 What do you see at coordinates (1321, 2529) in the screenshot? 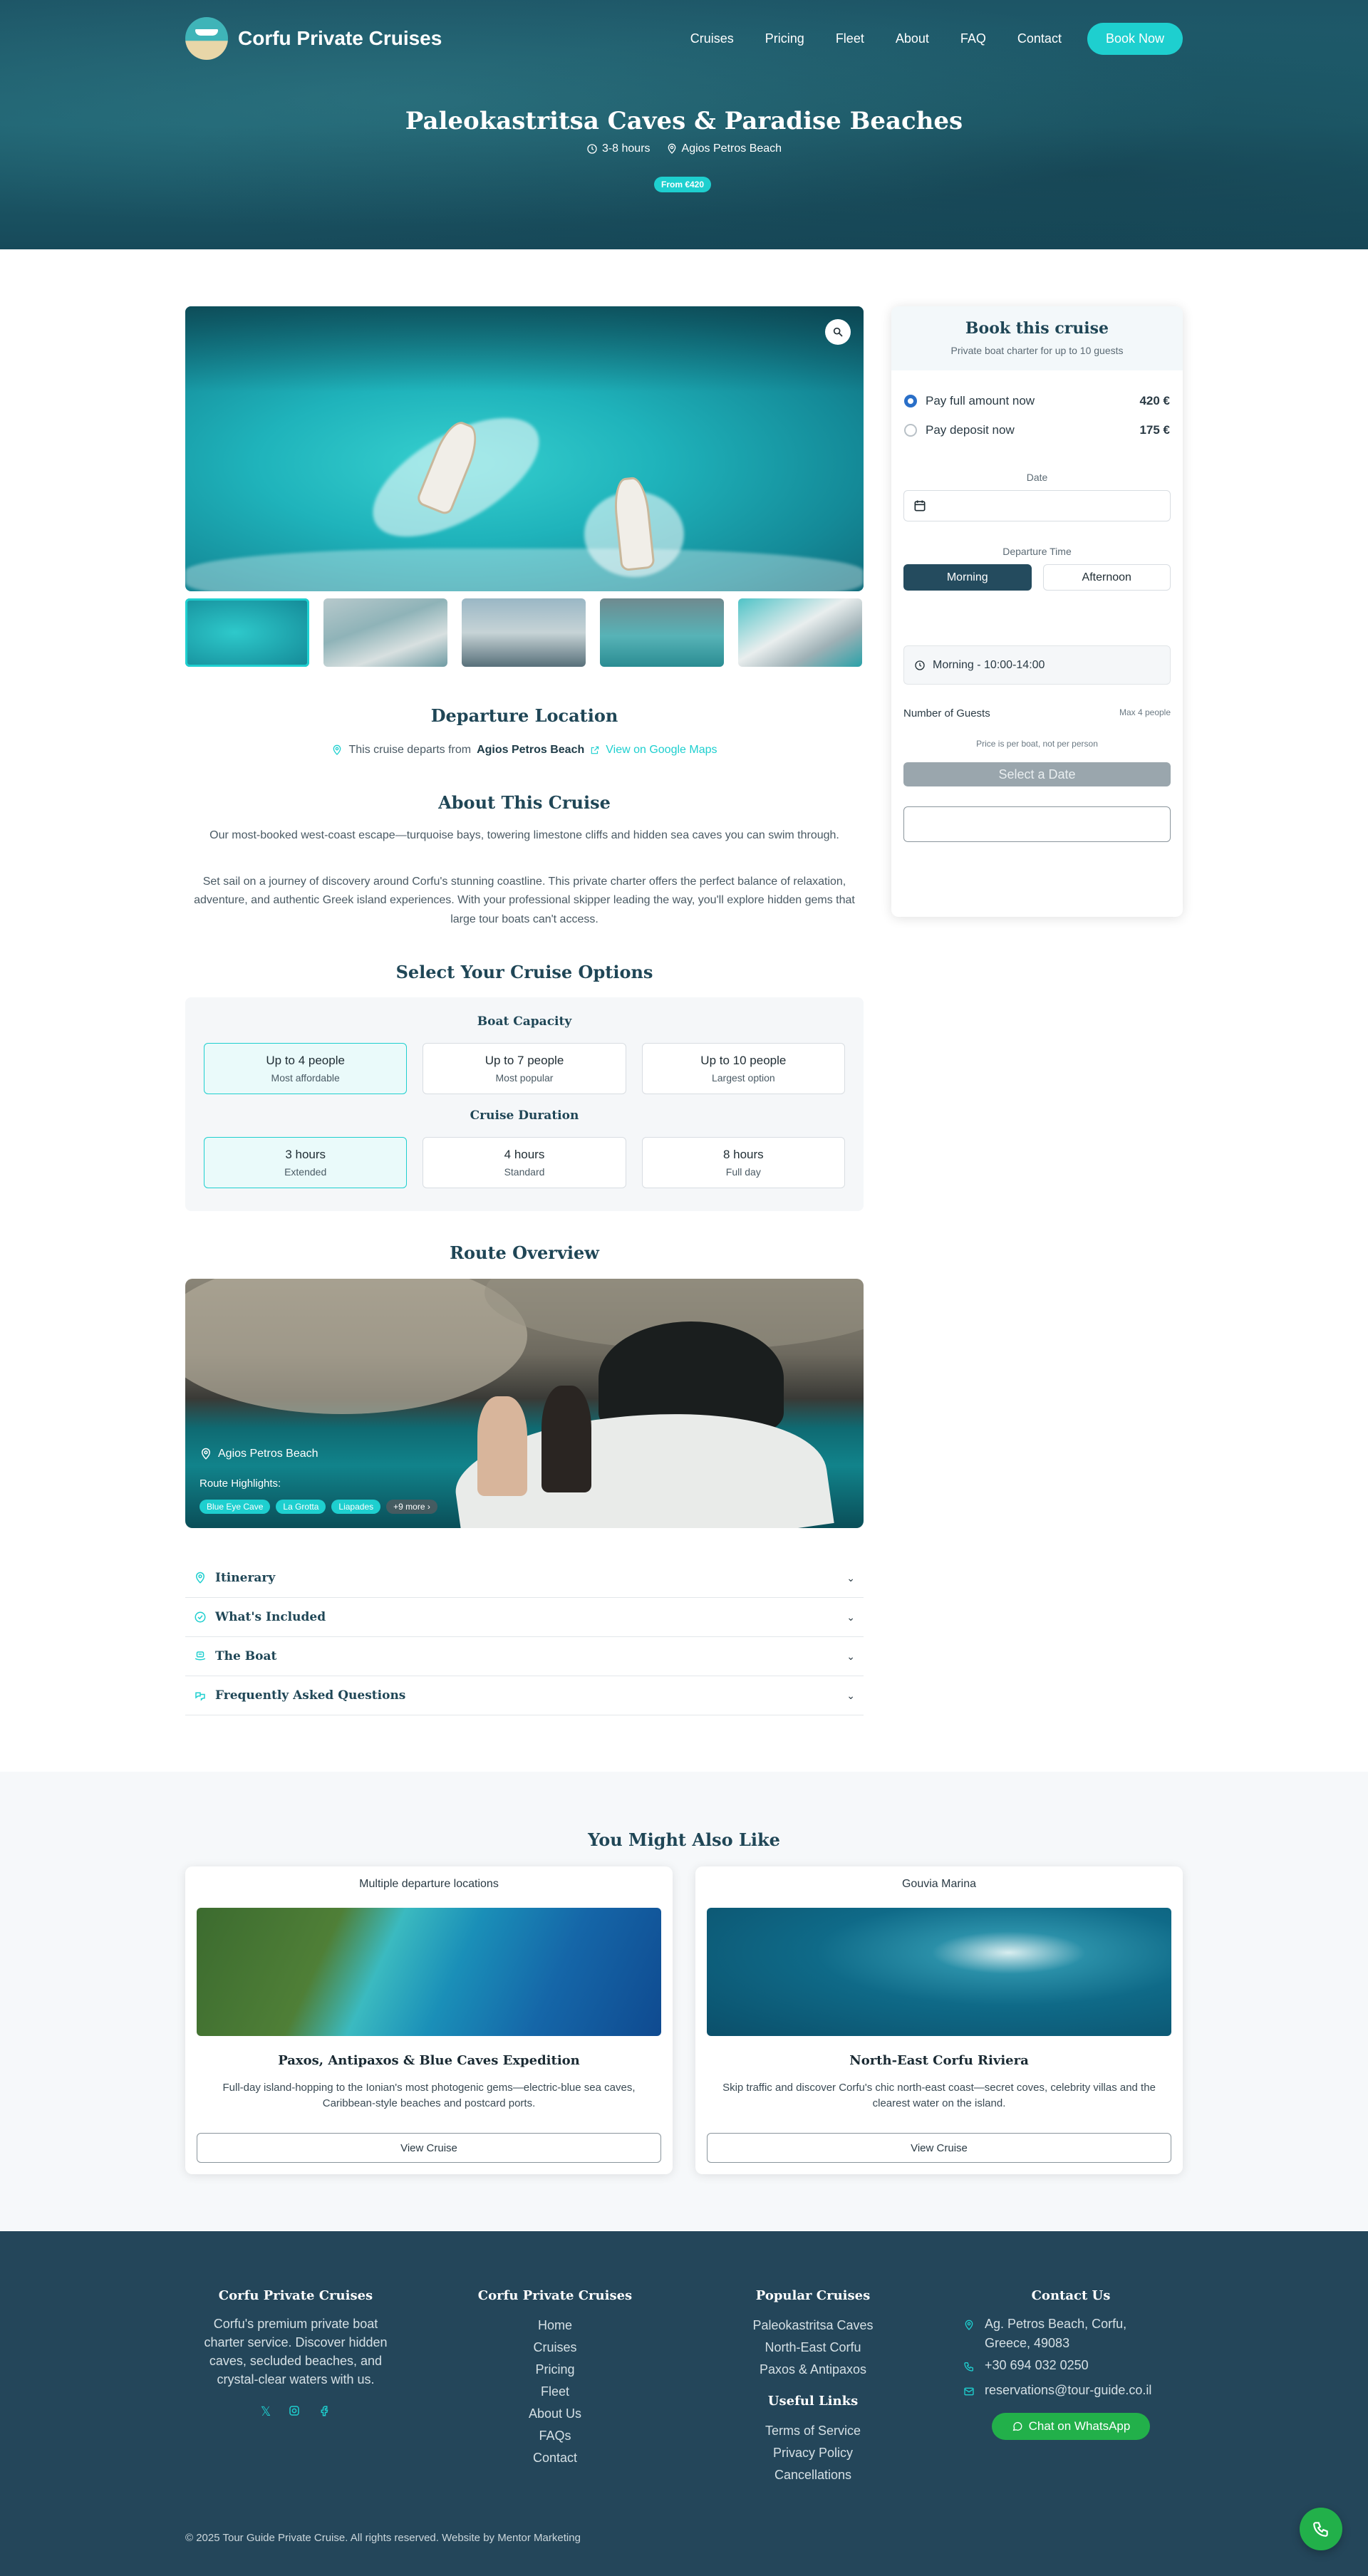
I see `floating-phone-button` at bounding box center [1321, 2529].